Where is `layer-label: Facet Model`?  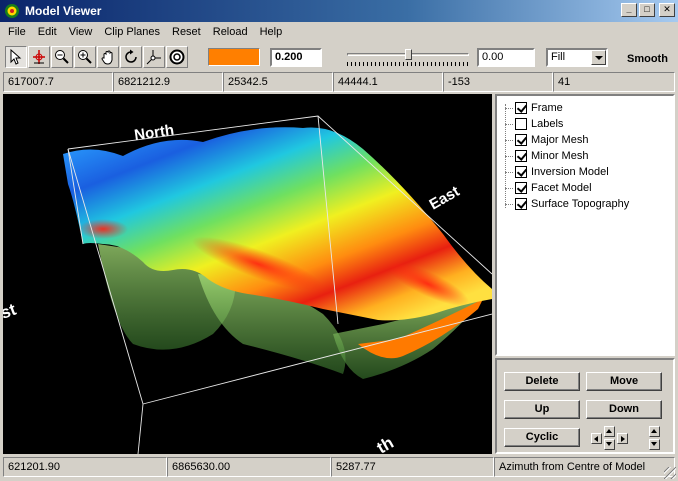 layer-label: Facet Model is located at coordinates (561, 188).